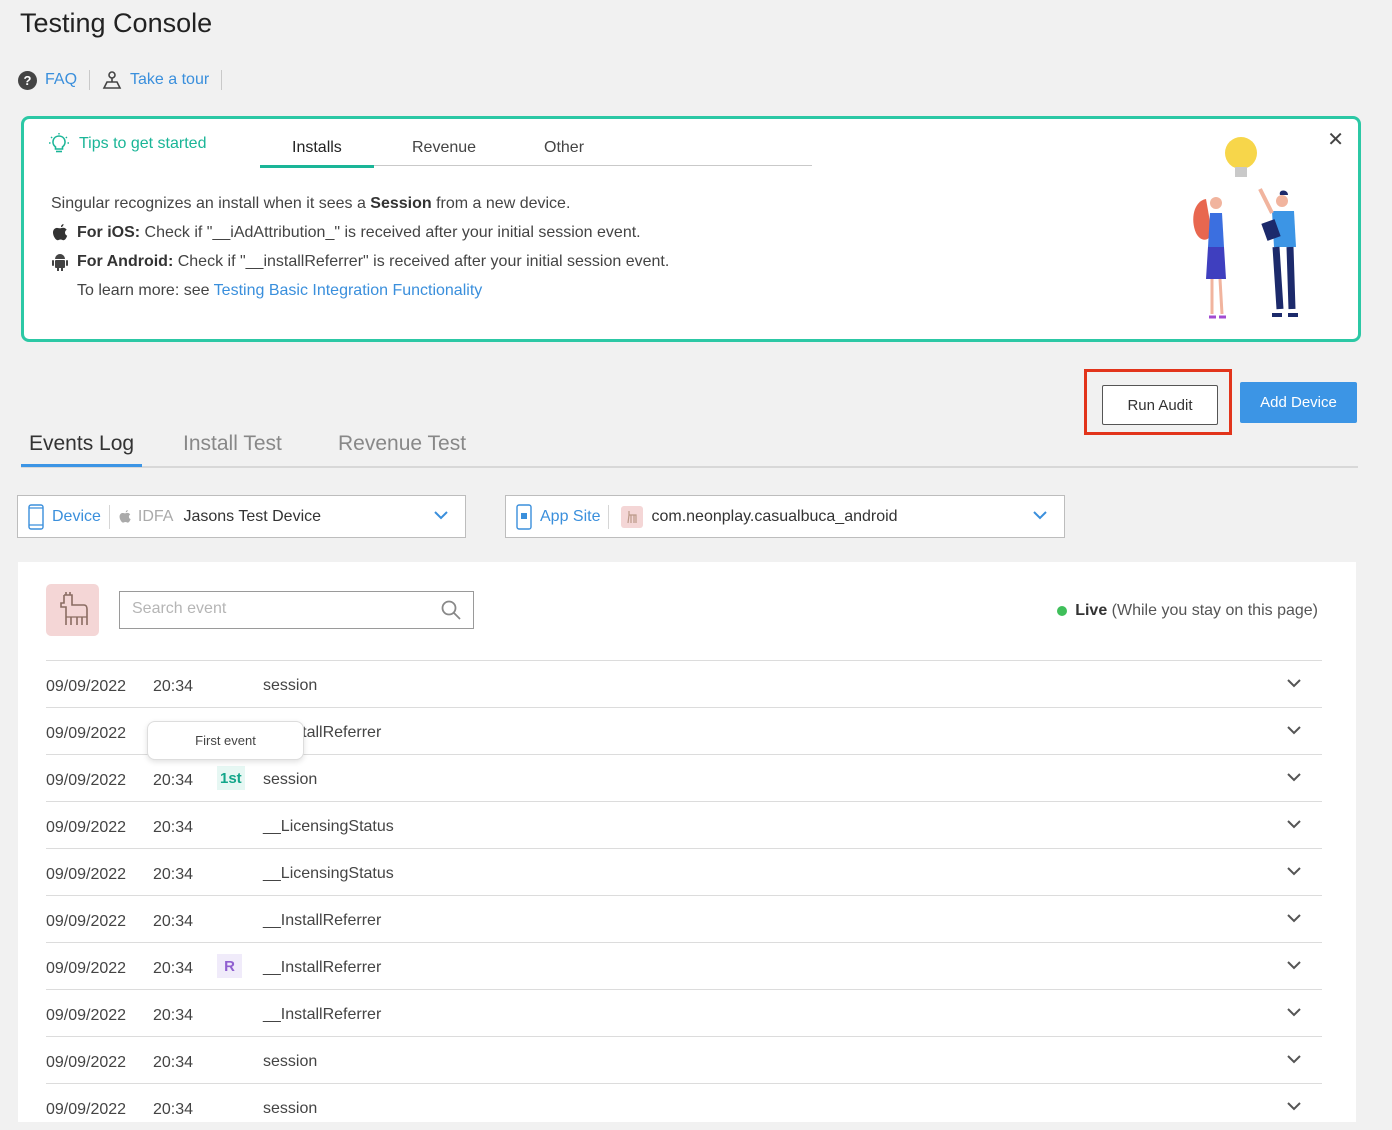 Image resolution: width=1392 pixels, height=1130 pixels. Describe the element at coordinates (82, 449) in the screenshot. I see `tab-events-log: Events Log` at that location.